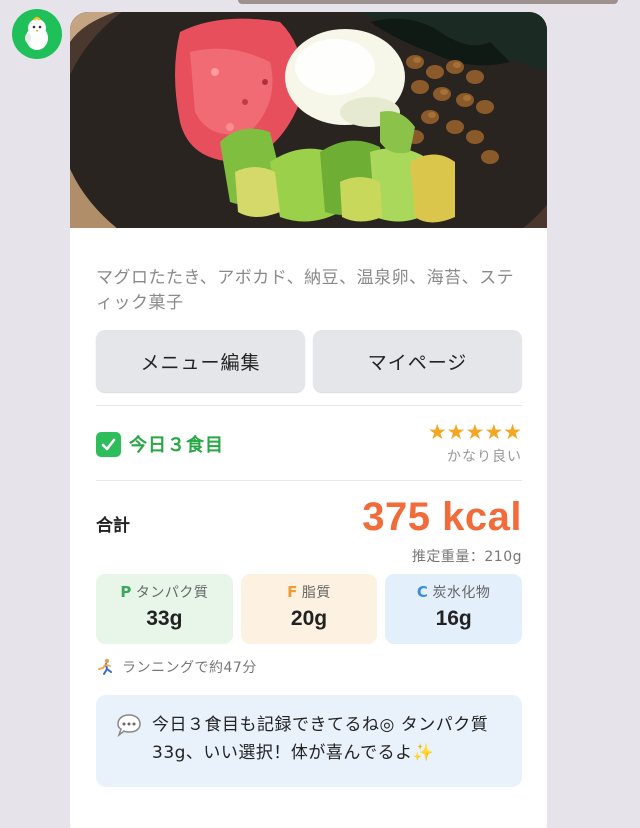 The width and height of the screenshot is (640, 828). Describe the element at coordinates (466, 557) in the screenshot. I see `estimated-weight: 推定重量：210g` at that location.